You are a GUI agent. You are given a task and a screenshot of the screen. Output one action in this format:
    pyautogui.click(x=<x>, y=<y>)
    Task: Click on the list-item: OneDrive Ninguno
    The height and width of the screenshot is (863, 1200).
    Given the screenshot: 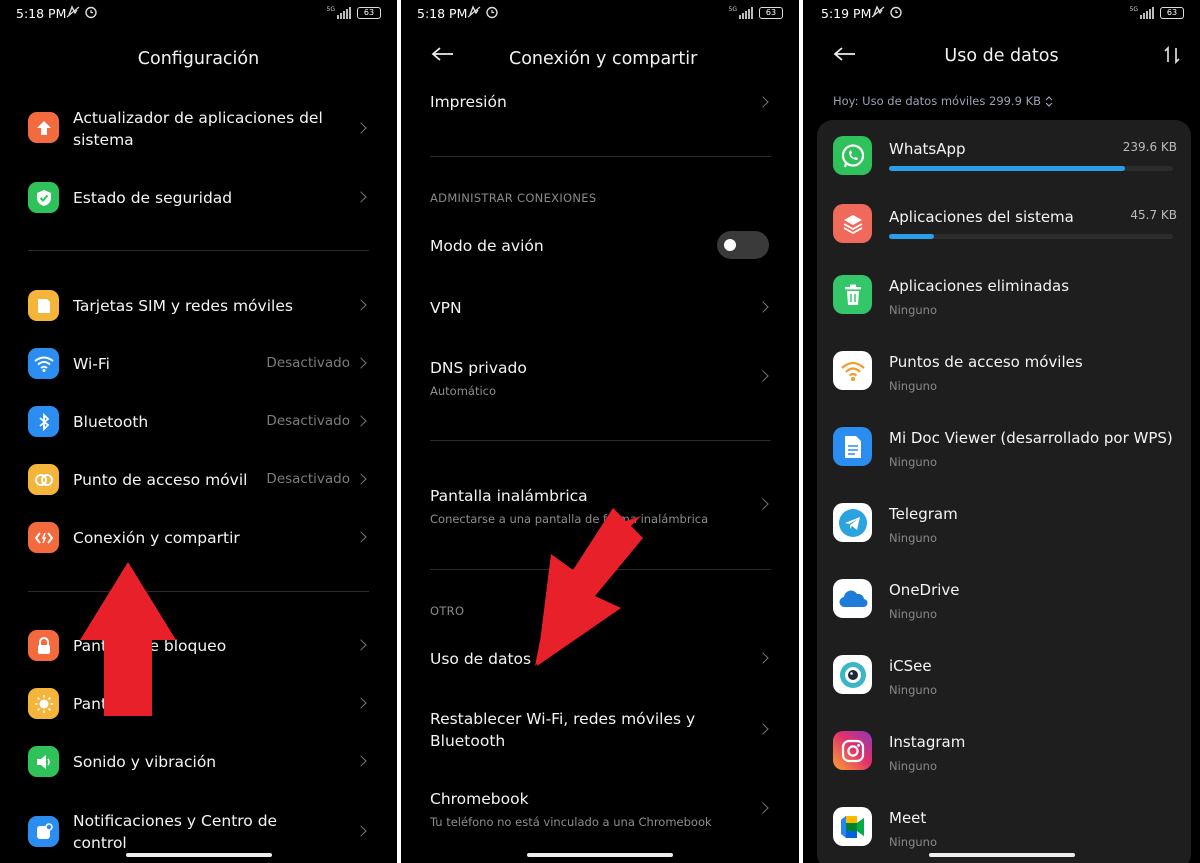 What is the action you would take?
    pyautogui.click(x=1004, y=601)
    